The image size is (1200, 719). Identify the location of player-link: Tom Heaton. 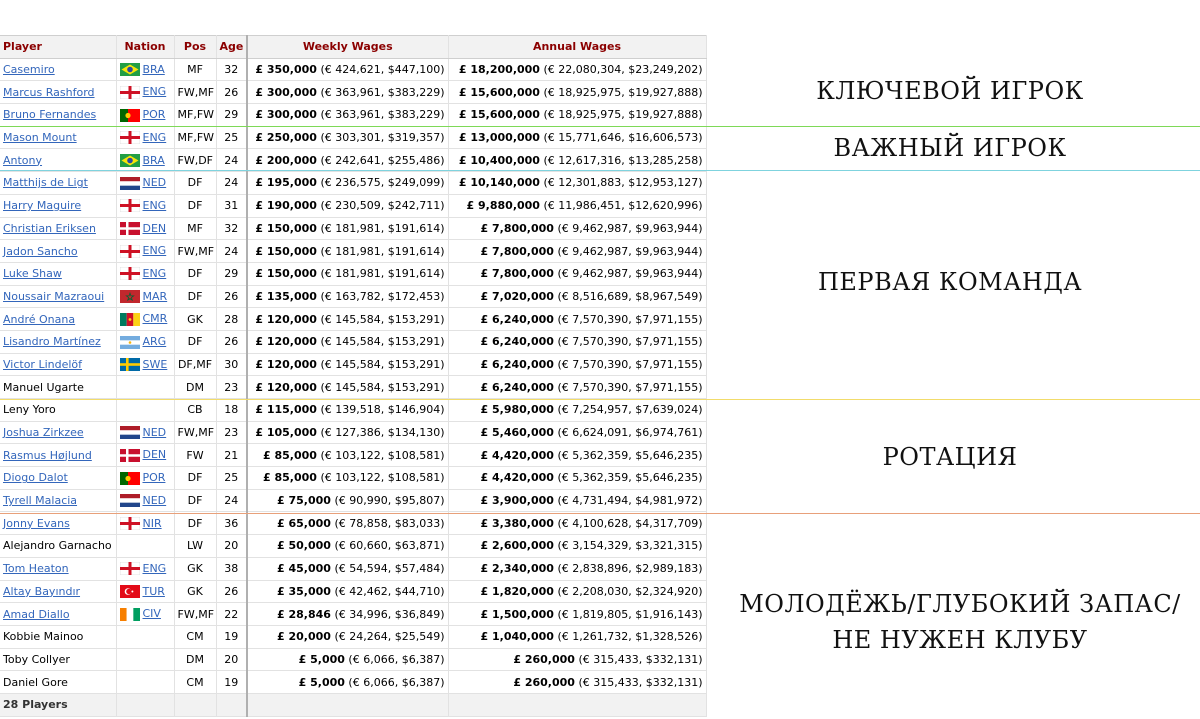
(36, 568).